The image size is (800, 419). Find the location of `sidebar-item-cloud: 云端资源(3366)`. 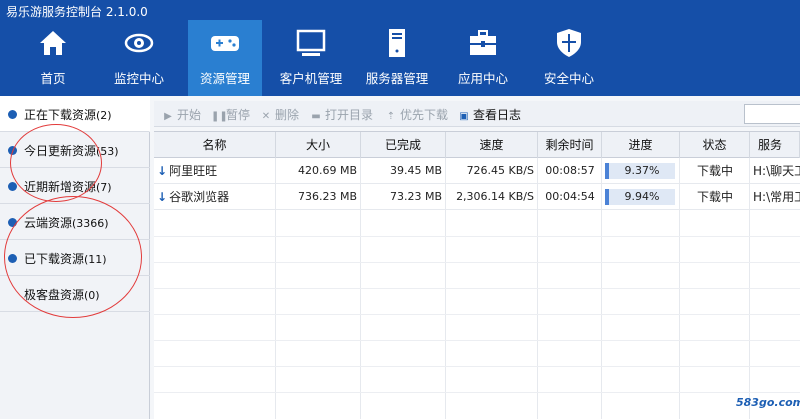

sidebar-item-cloud: 云端资源(3366) is located at coordinates (75, 222).